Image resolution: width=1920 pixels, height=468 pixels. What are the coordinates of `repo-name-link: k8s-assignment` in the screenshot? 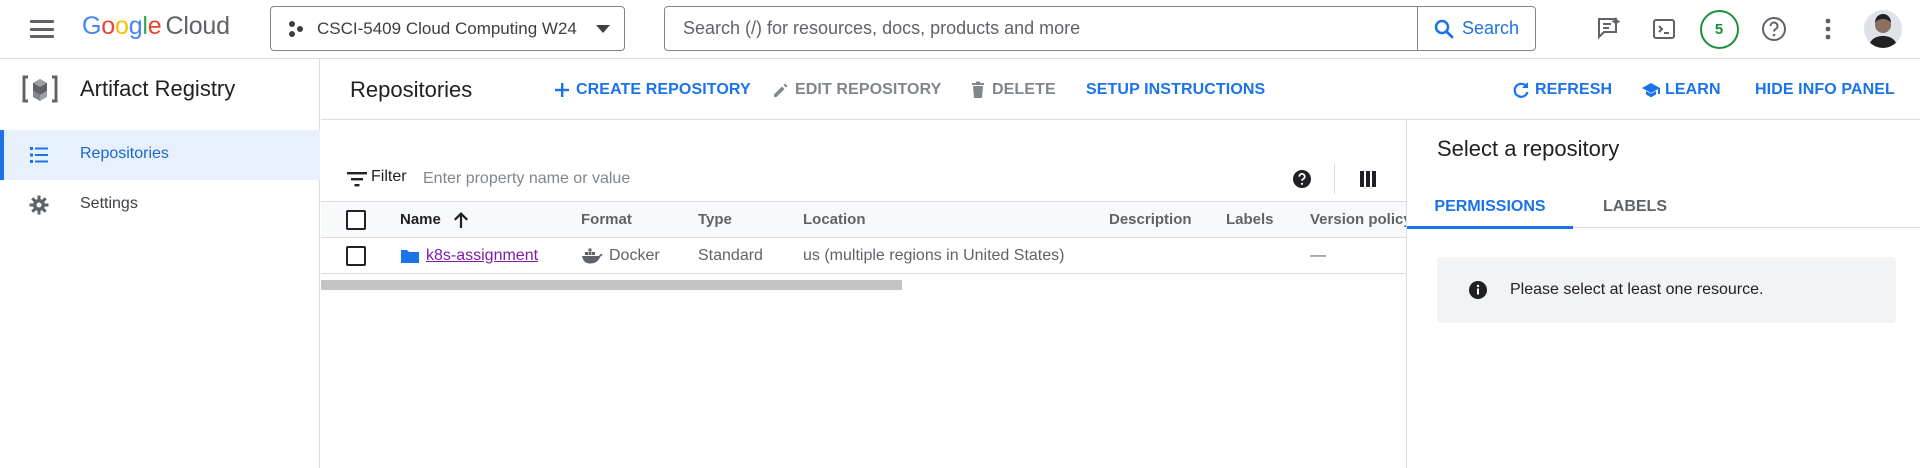 It's located at (482, 256).